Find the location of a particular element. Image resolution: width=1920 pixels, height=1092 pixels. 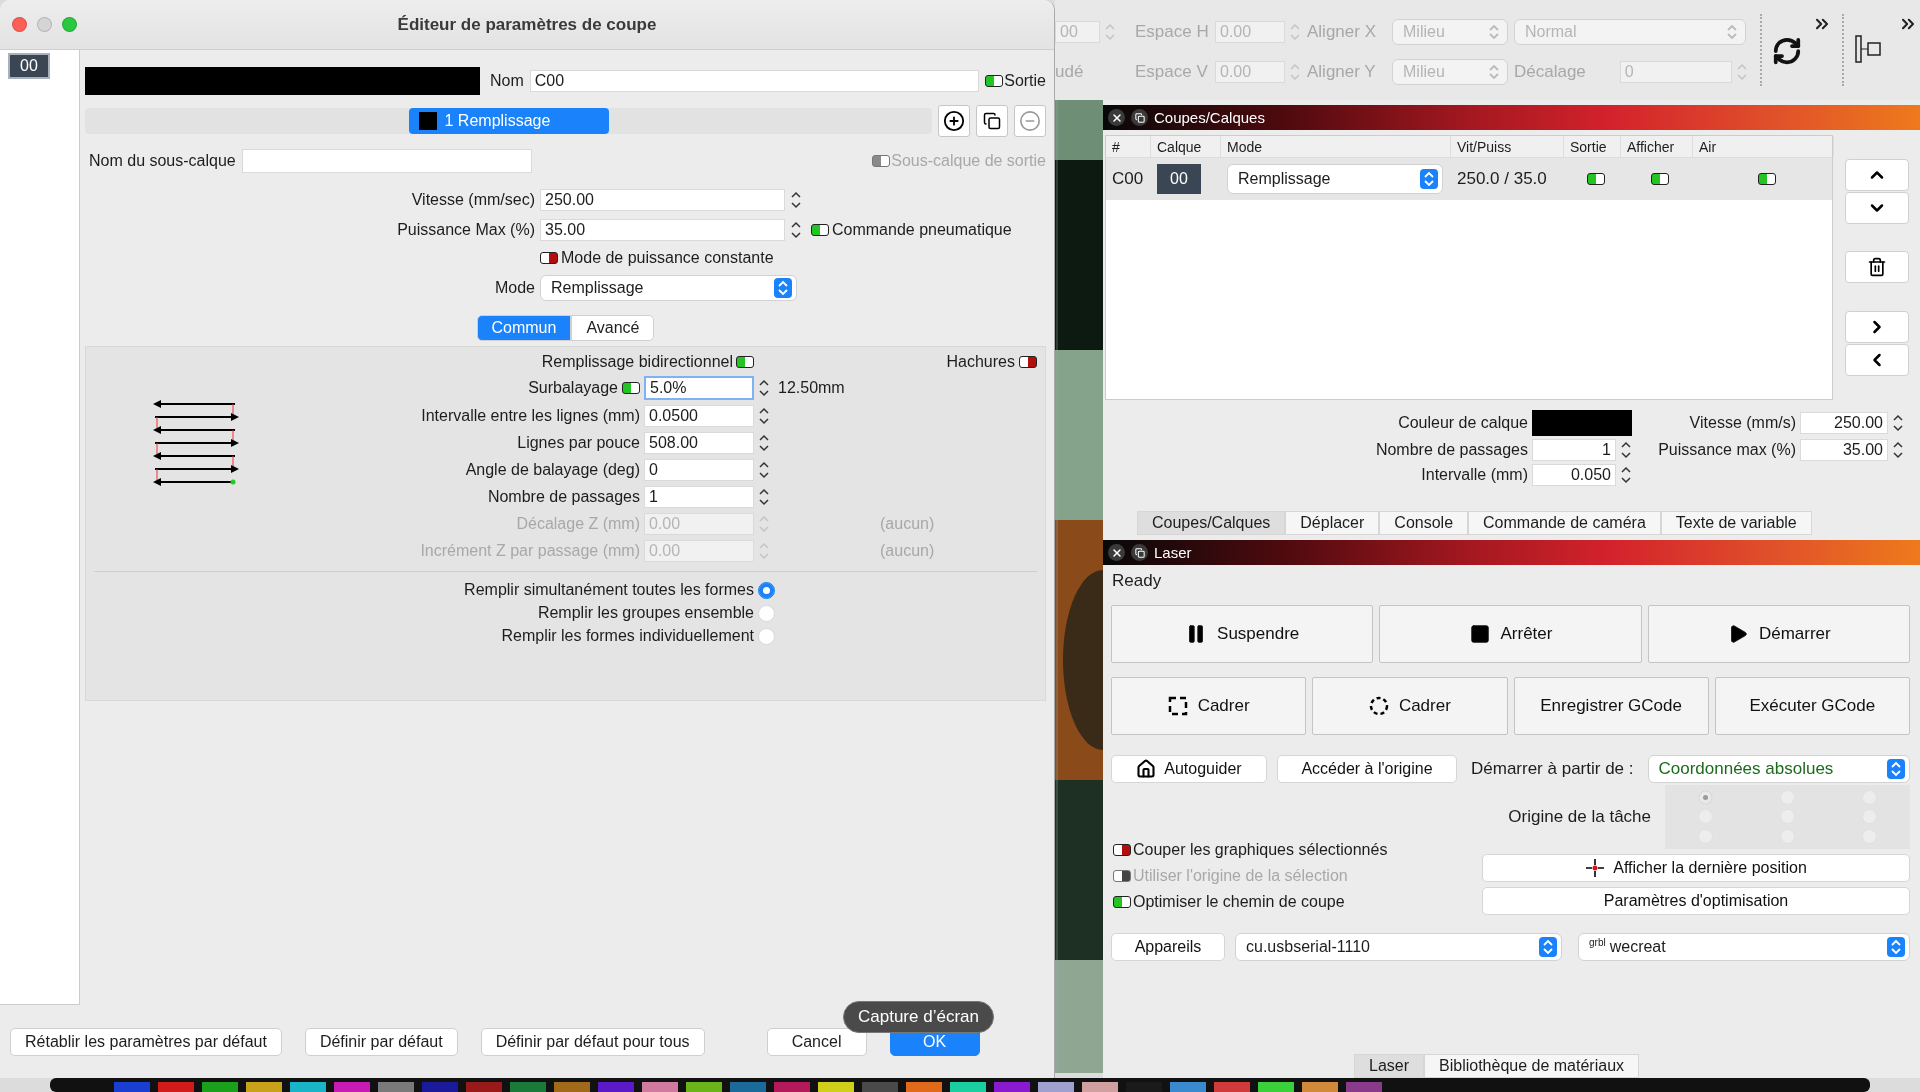

column-header: # is located at coordinates (1128, 146).